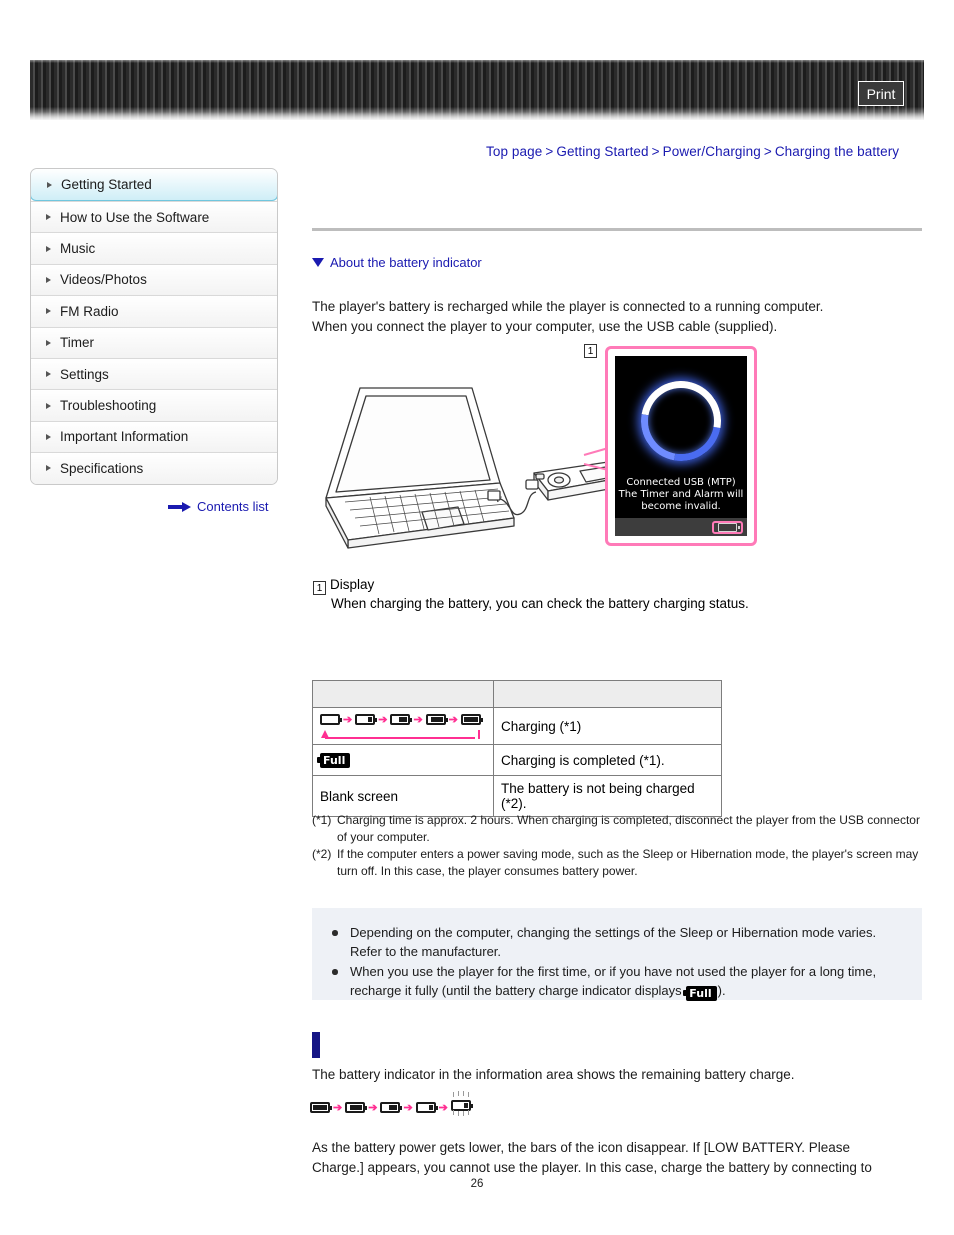 This screenshot has width=954, height=1235. I want to click on sidebar-item-troubleshooting: Troubleshooting, so click(154, 405).